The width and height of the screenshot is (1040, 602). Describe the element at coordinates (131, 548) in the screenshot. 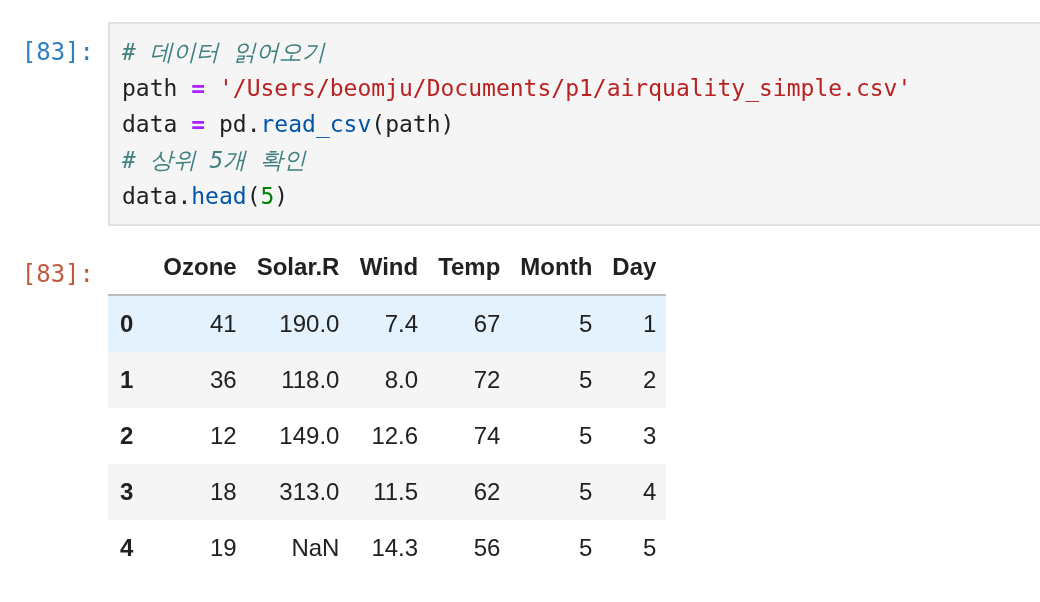

I see `row-index: 4` at that location.